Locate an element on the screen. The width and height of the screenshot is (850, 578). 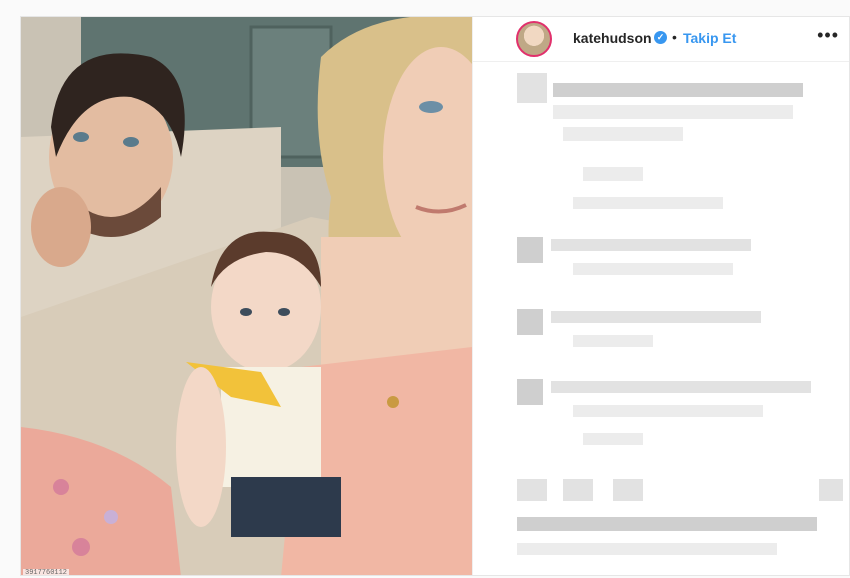
follow-button: Takip Et is located at coordinates (709, 38).